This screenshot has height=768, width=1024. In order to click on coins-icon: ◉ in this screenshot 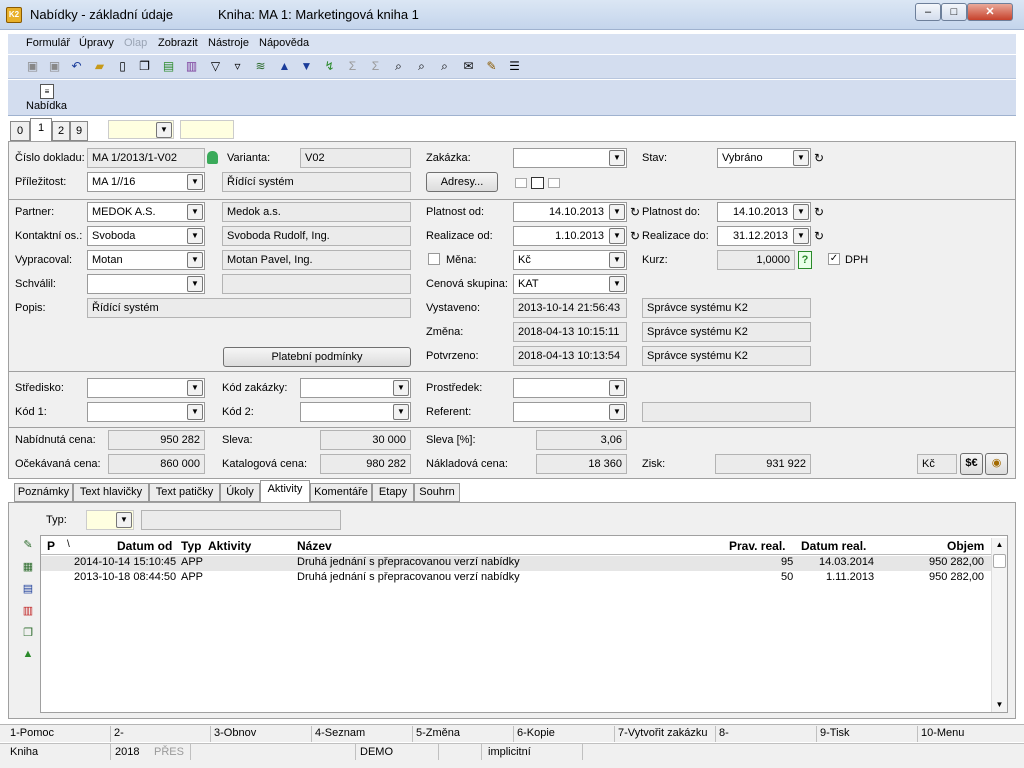, I will do `click(996, 464)`.